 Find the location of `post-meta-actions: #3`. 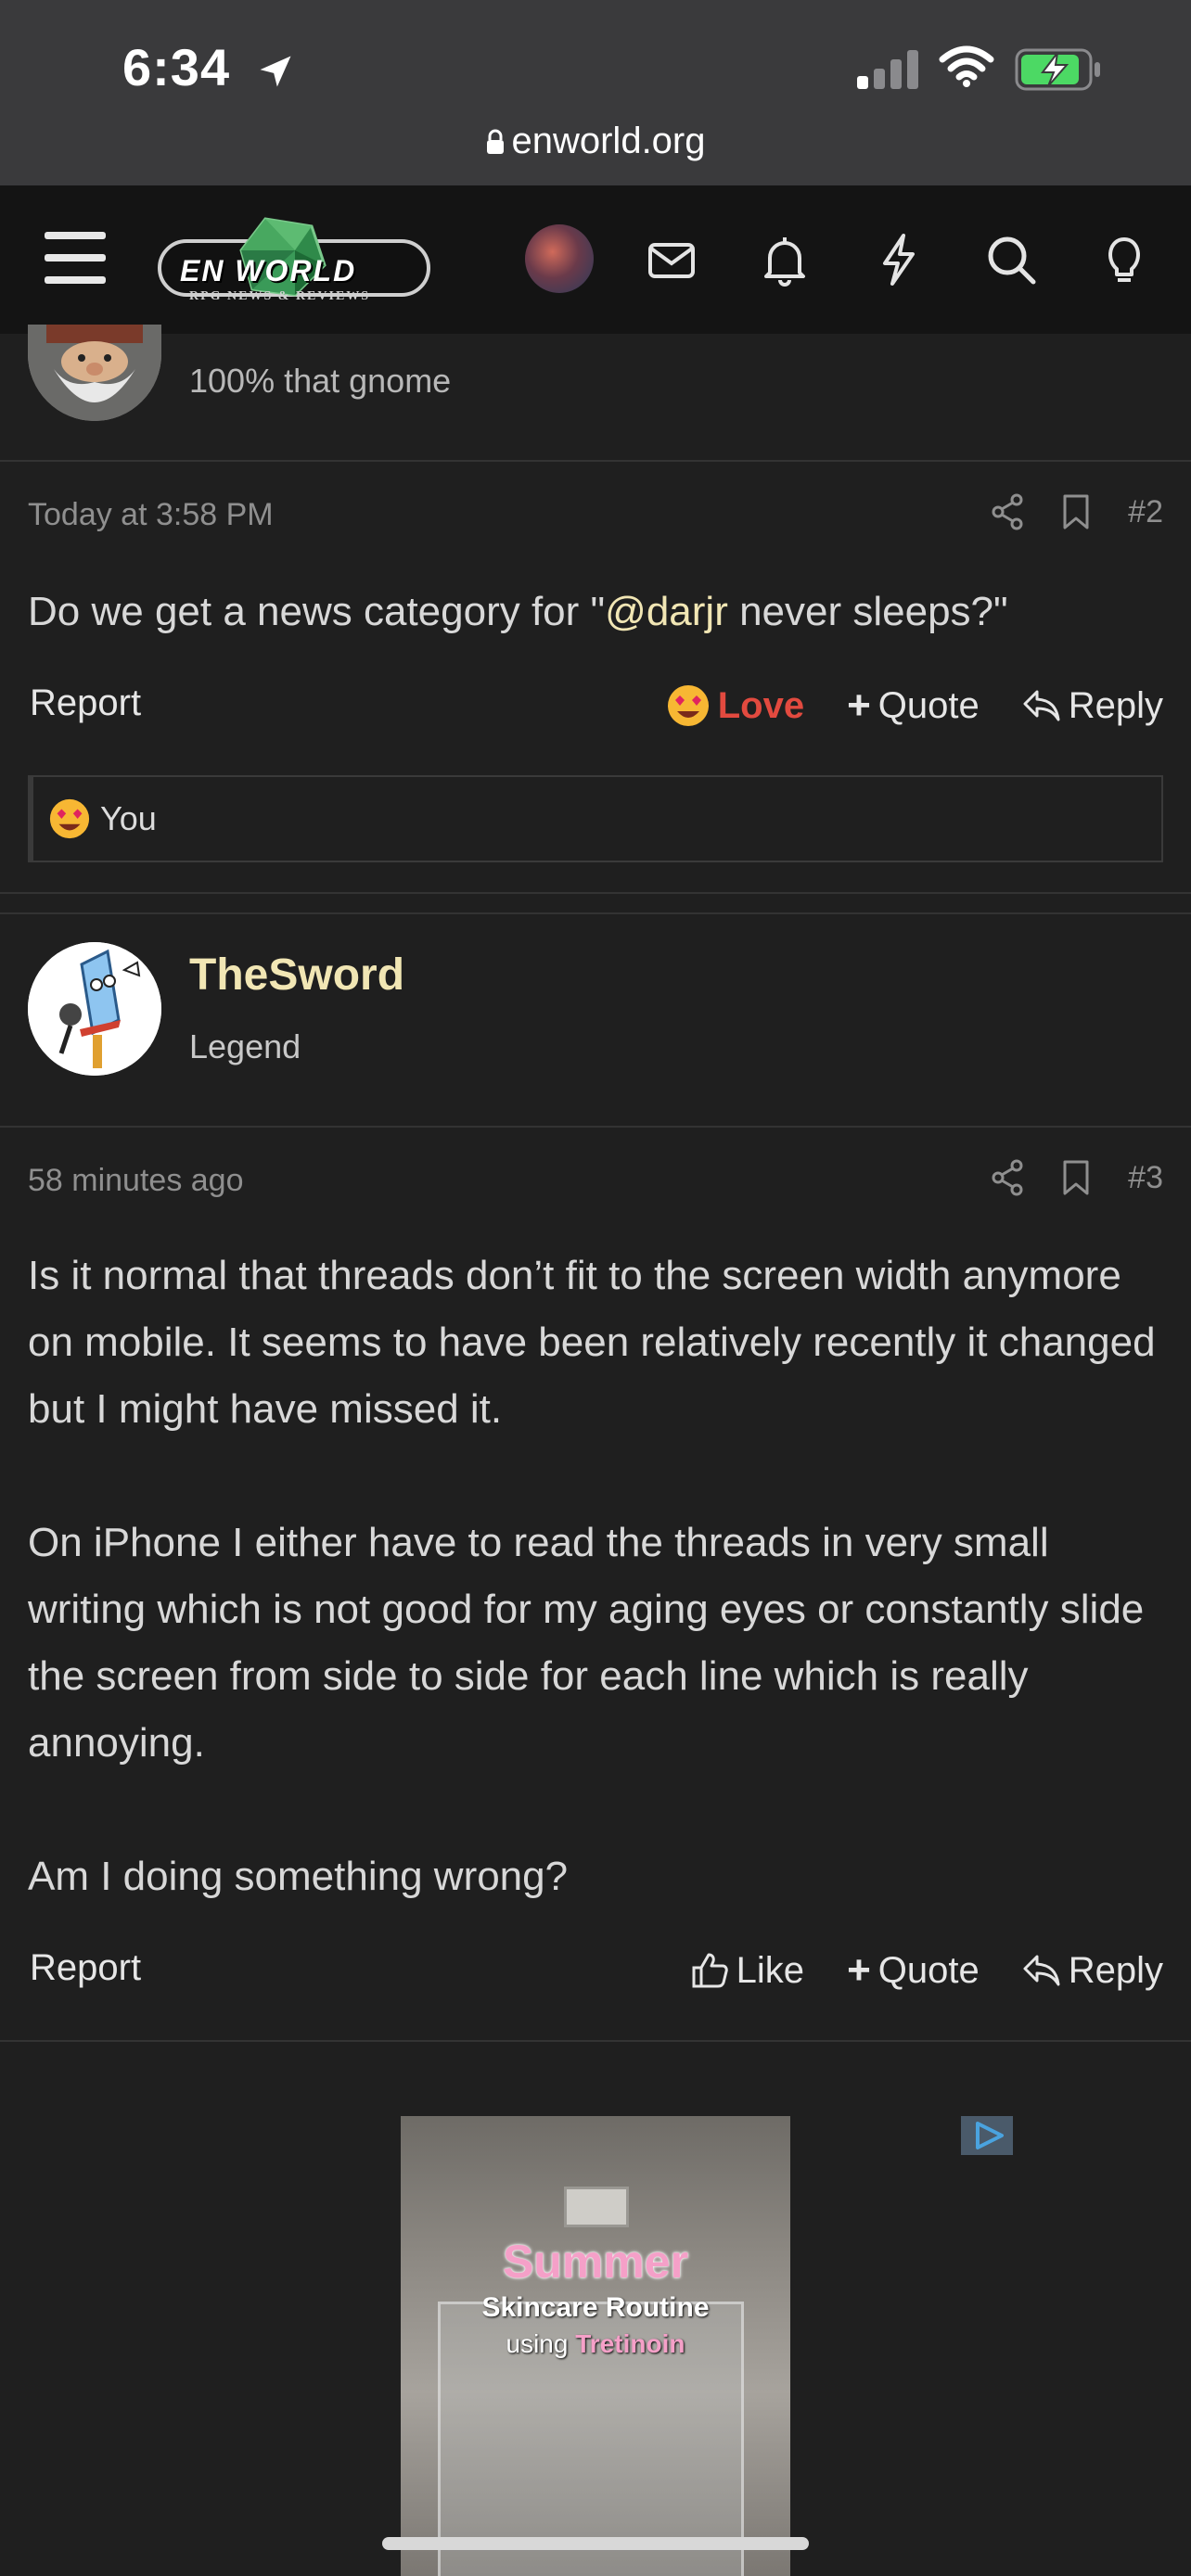

post-meta-actions: #3 is located at coordinates (1077, 1177).